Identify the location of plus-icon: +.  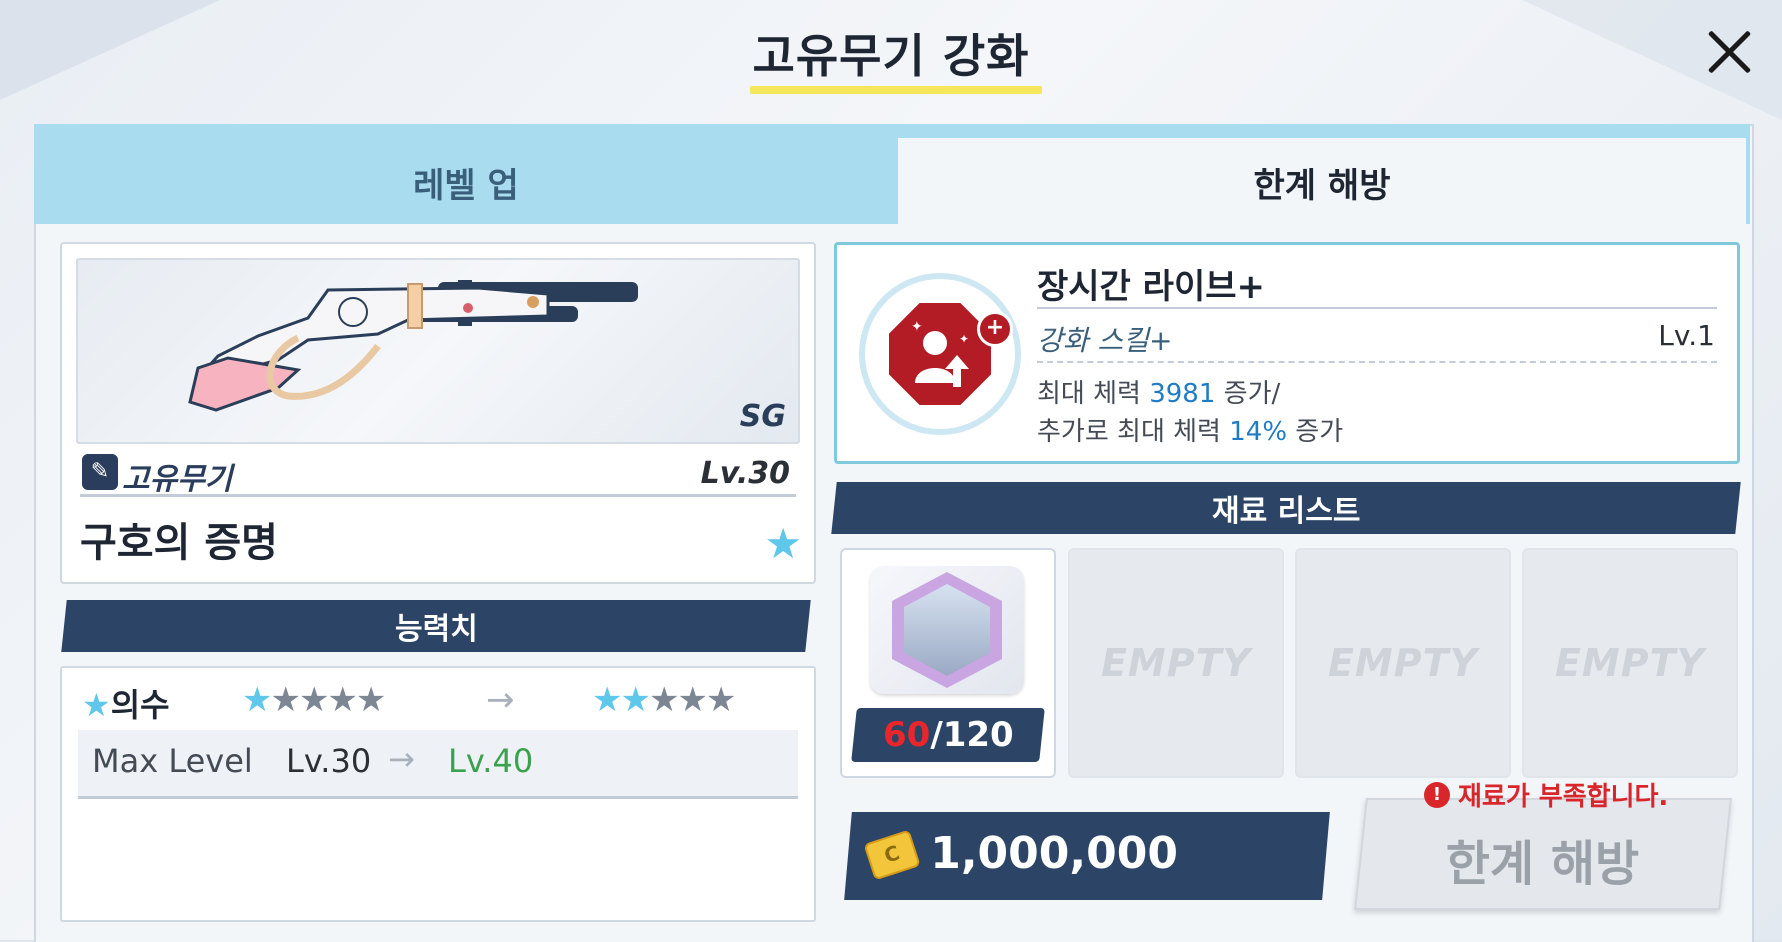
(995, 329).